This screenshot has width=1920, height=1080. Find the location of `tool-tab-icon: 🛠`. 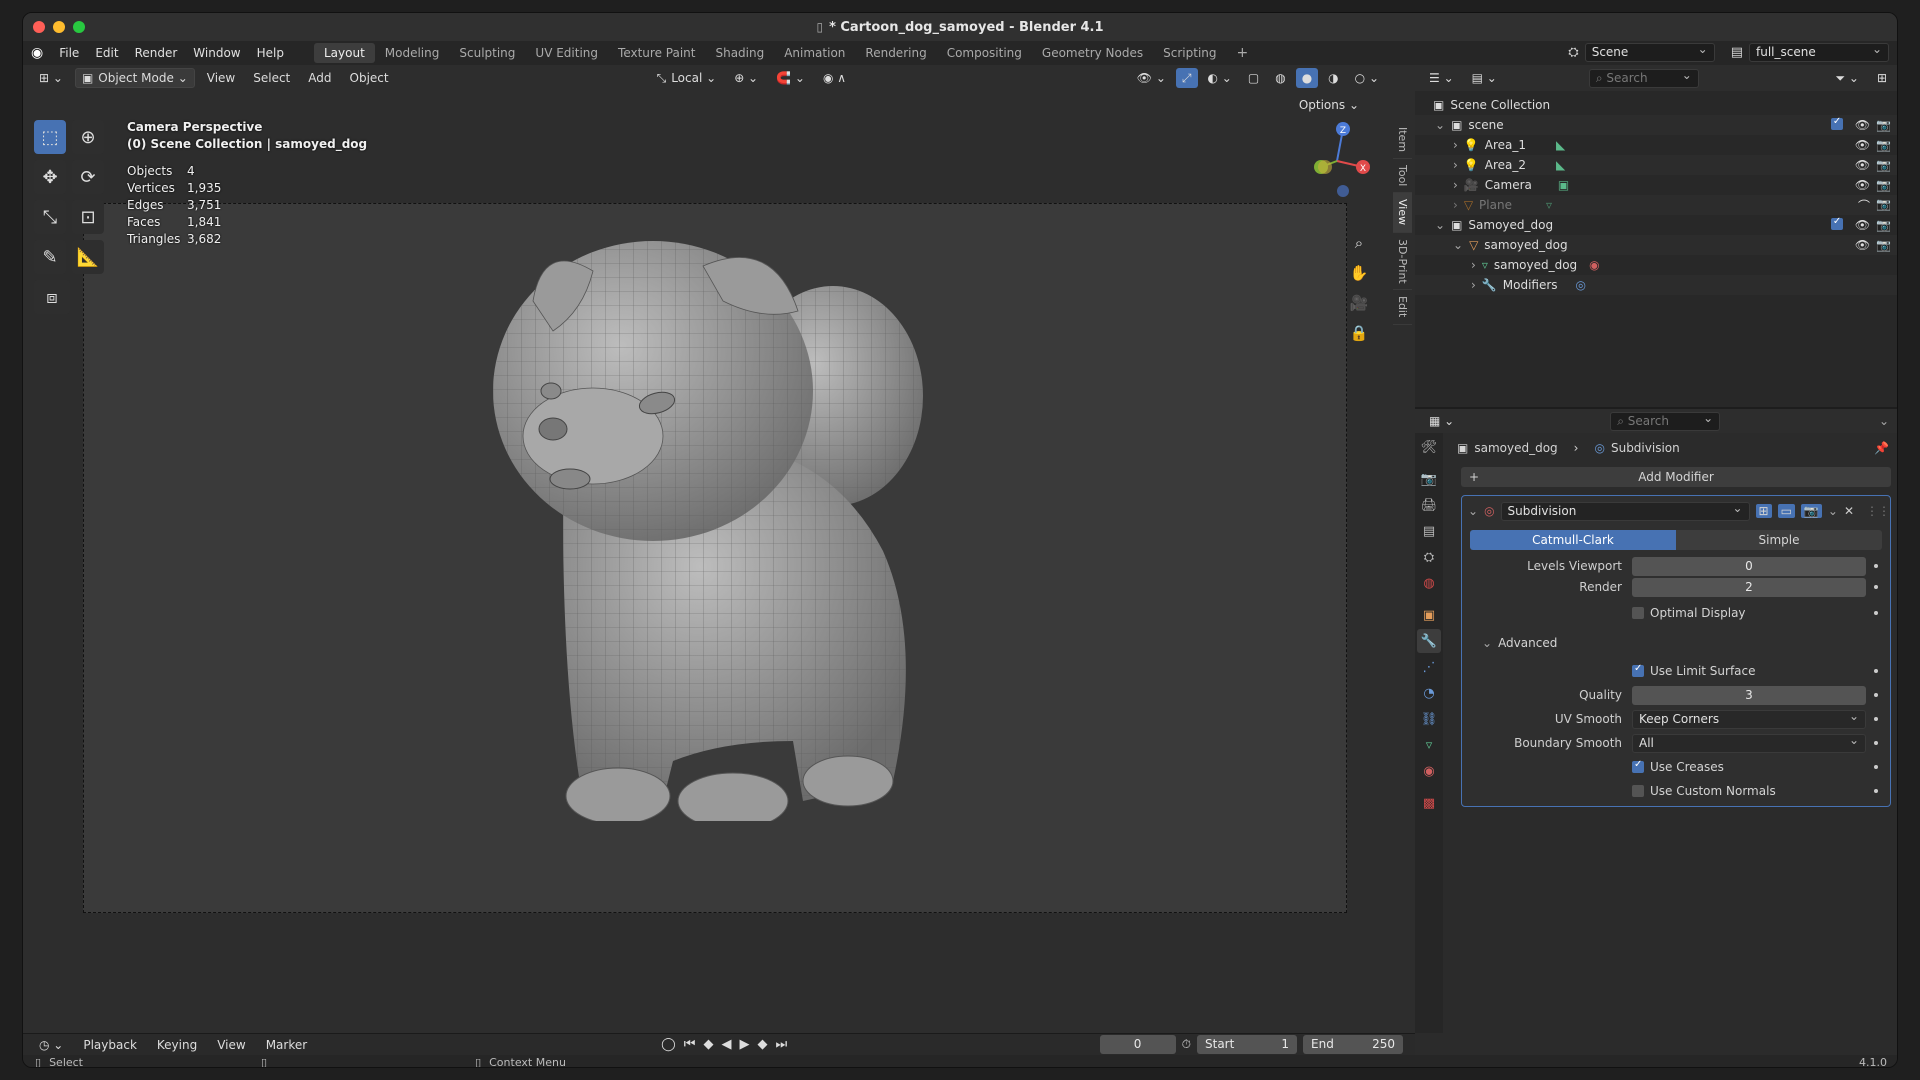

tool-tab-icon: 🛠 is located at coordinates (1429, 447).